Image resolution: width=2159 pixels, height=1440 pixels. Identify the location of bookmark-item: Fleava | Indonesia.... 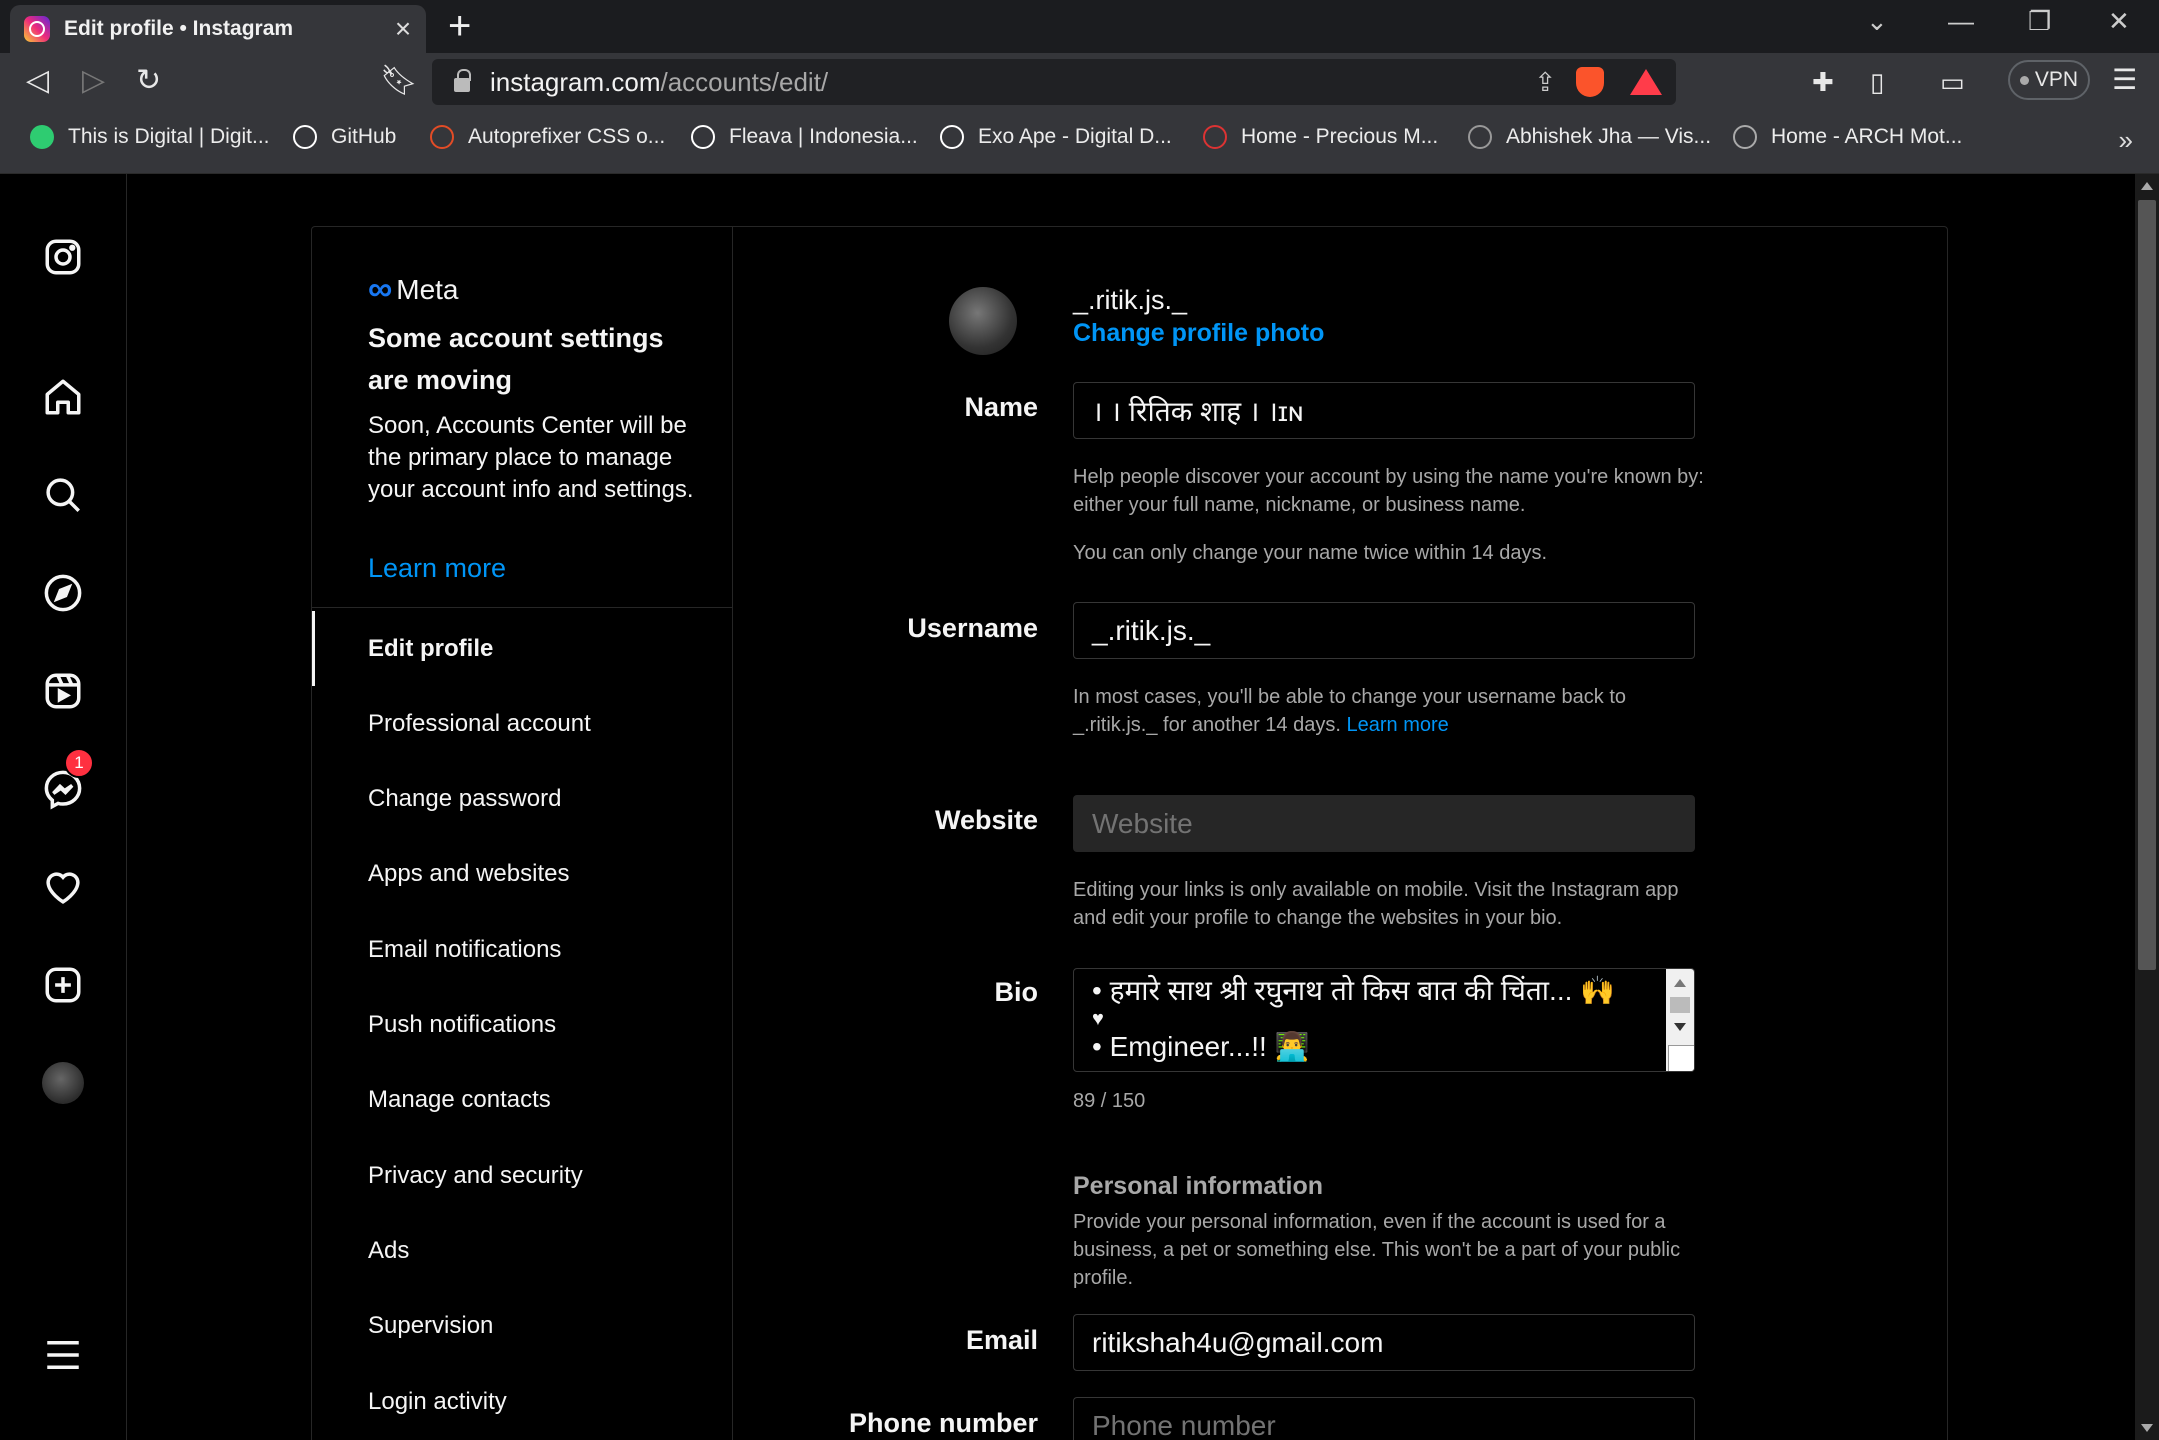
(804, 137).